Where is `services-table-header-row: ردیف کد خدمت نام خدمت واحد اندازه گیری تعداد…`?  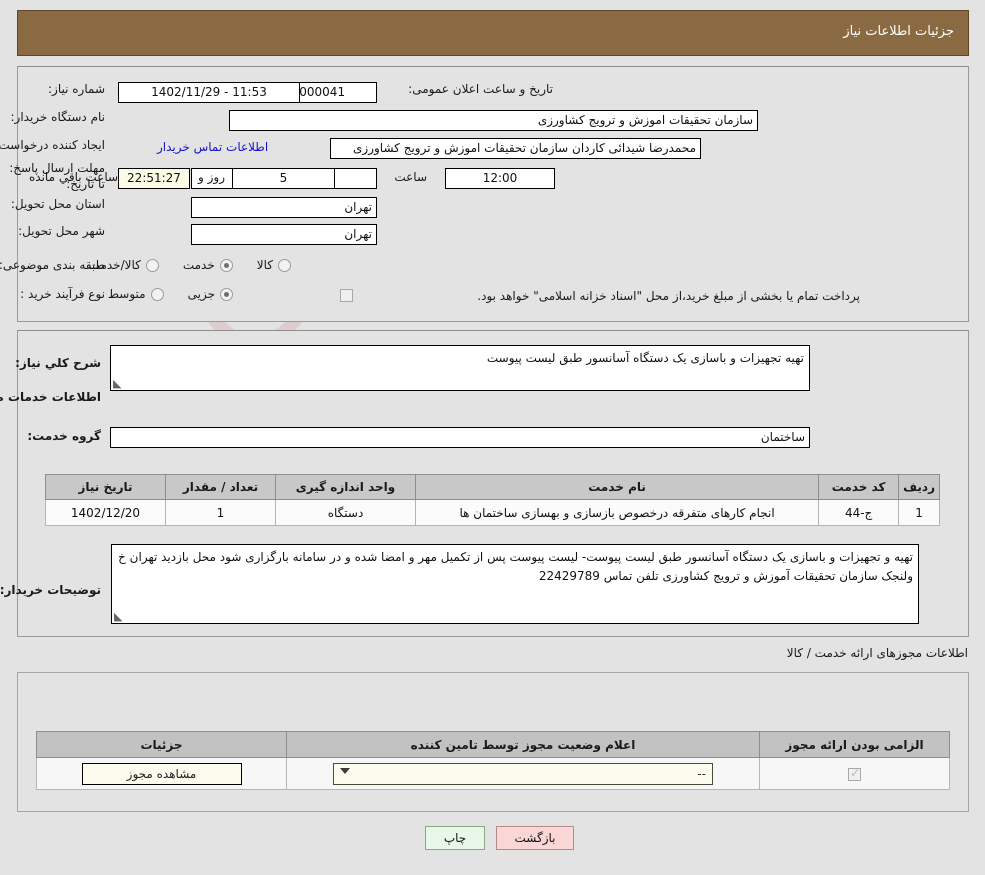 services-table-header-row: ردیف کد خدمت نام خدمت واحد اندازه گیری تعداد… is located at coordinates (492, 487).